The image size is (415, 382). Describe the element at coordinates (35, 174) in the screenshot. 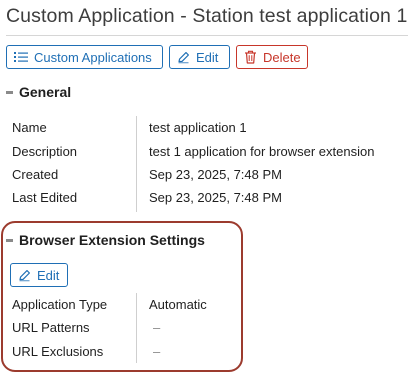

I see `created-label: Created` at that location.